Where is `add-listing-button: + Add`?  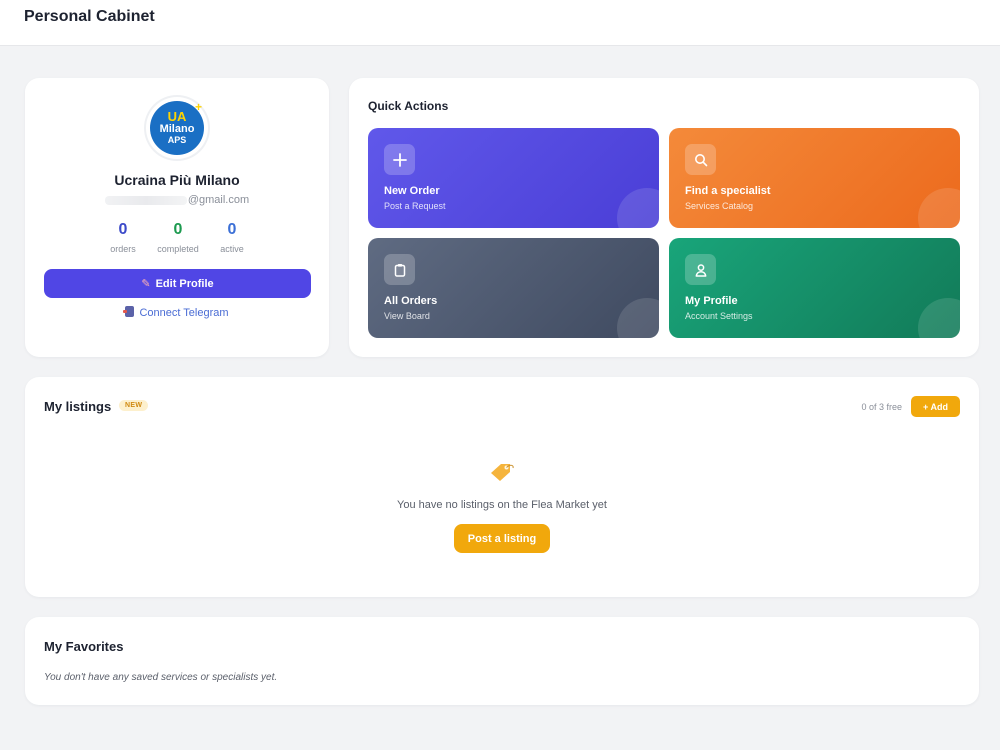 add-listing-button: + Add is located at coordinates (935, 406).